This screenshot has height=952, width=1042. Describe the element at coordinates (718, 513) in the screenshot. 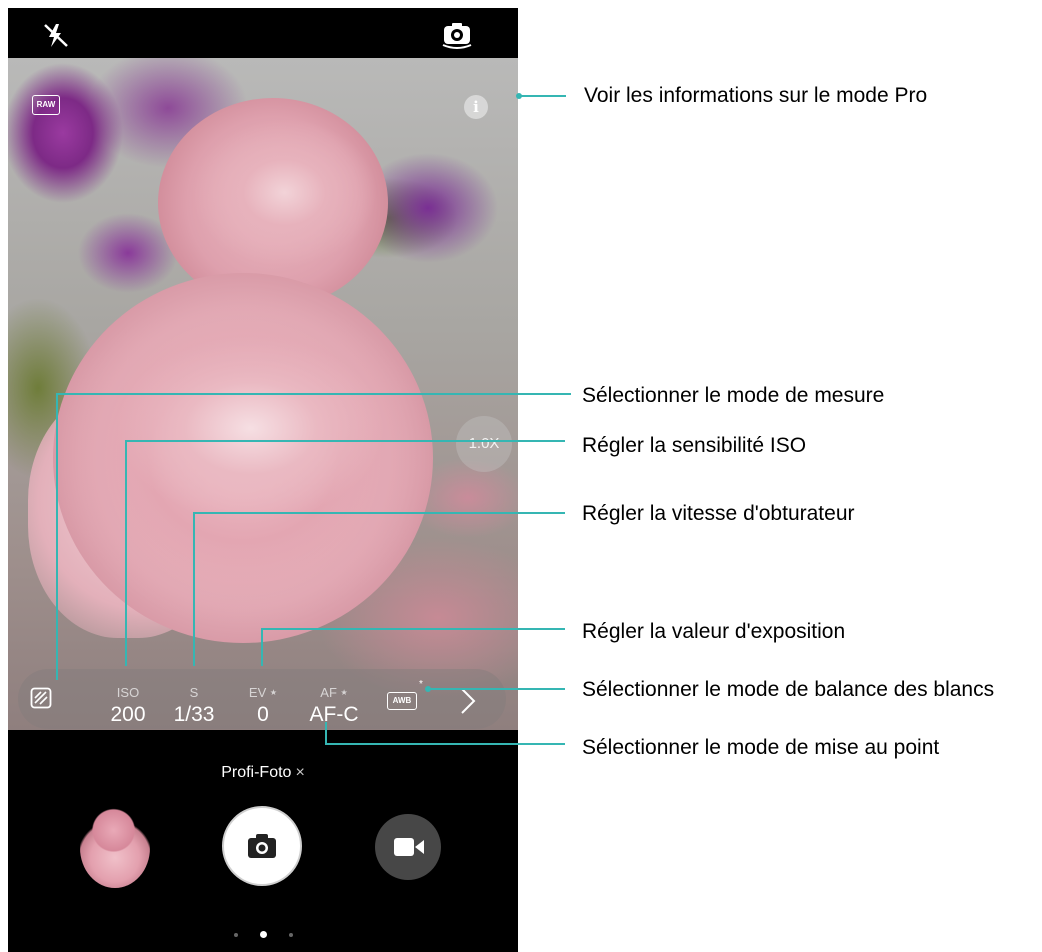

I see `callout-shutter-speed: Régler la vitesse d'obturateur` at that location.